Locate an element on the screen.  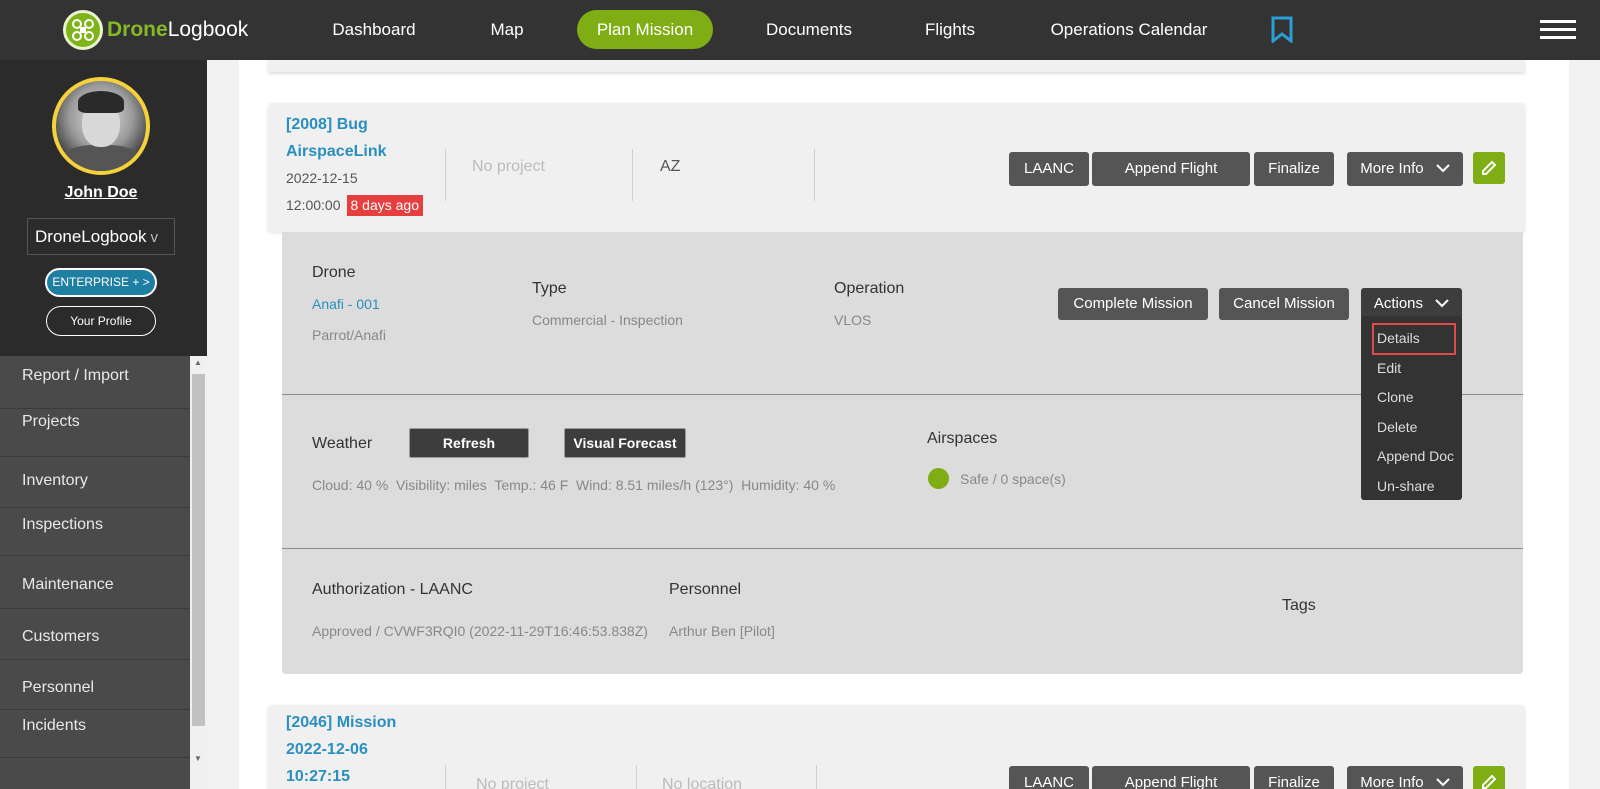
hamburger-menu-icon is located at coordinates (1558, 30).